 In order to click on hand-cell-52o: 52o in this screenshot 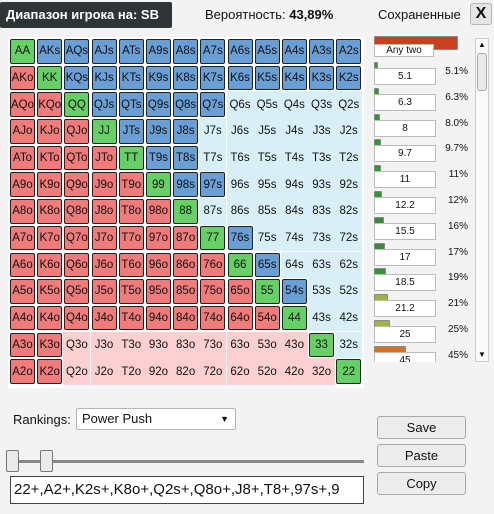, I will do `click(267, 371)`.